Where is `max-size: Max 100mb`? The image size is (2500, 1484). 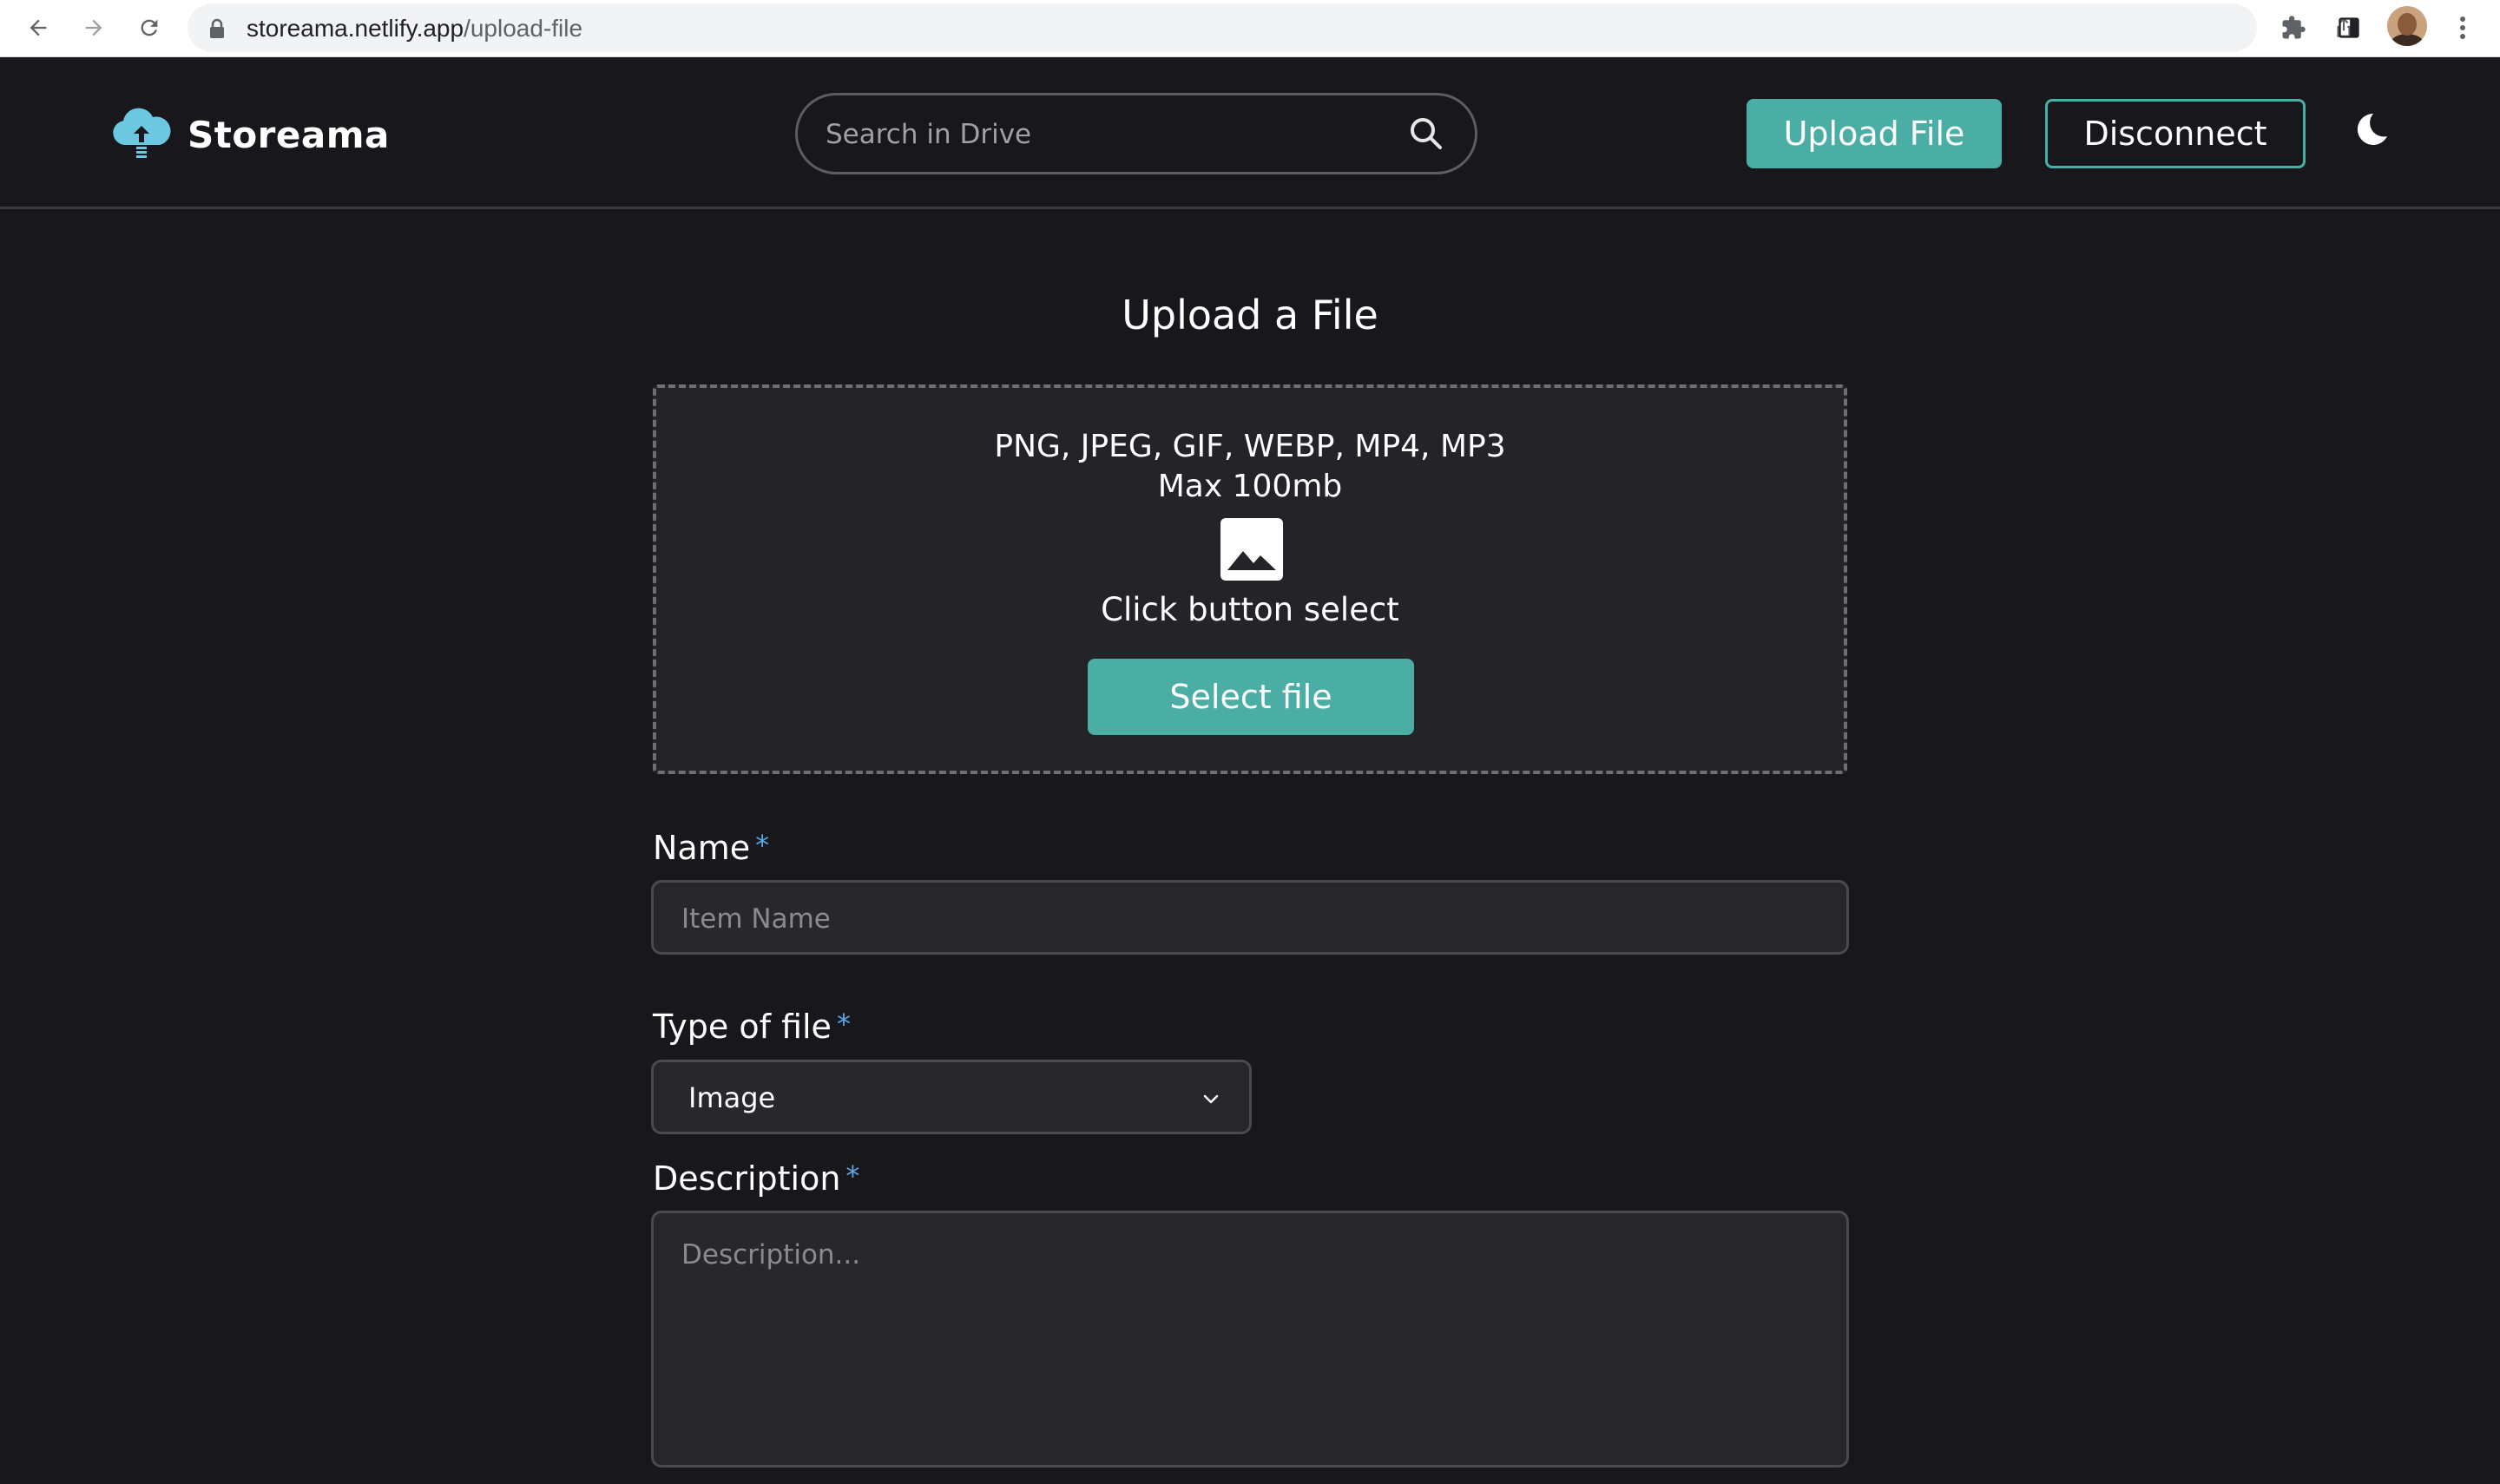
max-size: Max 100mb is located at coordinates (1250, 486).